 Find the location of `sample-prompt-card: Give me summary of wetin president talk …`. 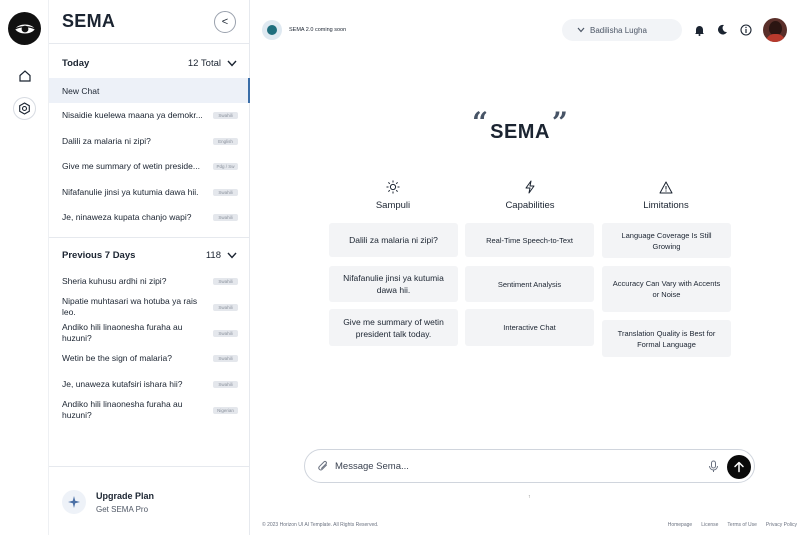

sample-prompt-card: Give me summary of wetin president talk … is located at coordinates (393, 327).